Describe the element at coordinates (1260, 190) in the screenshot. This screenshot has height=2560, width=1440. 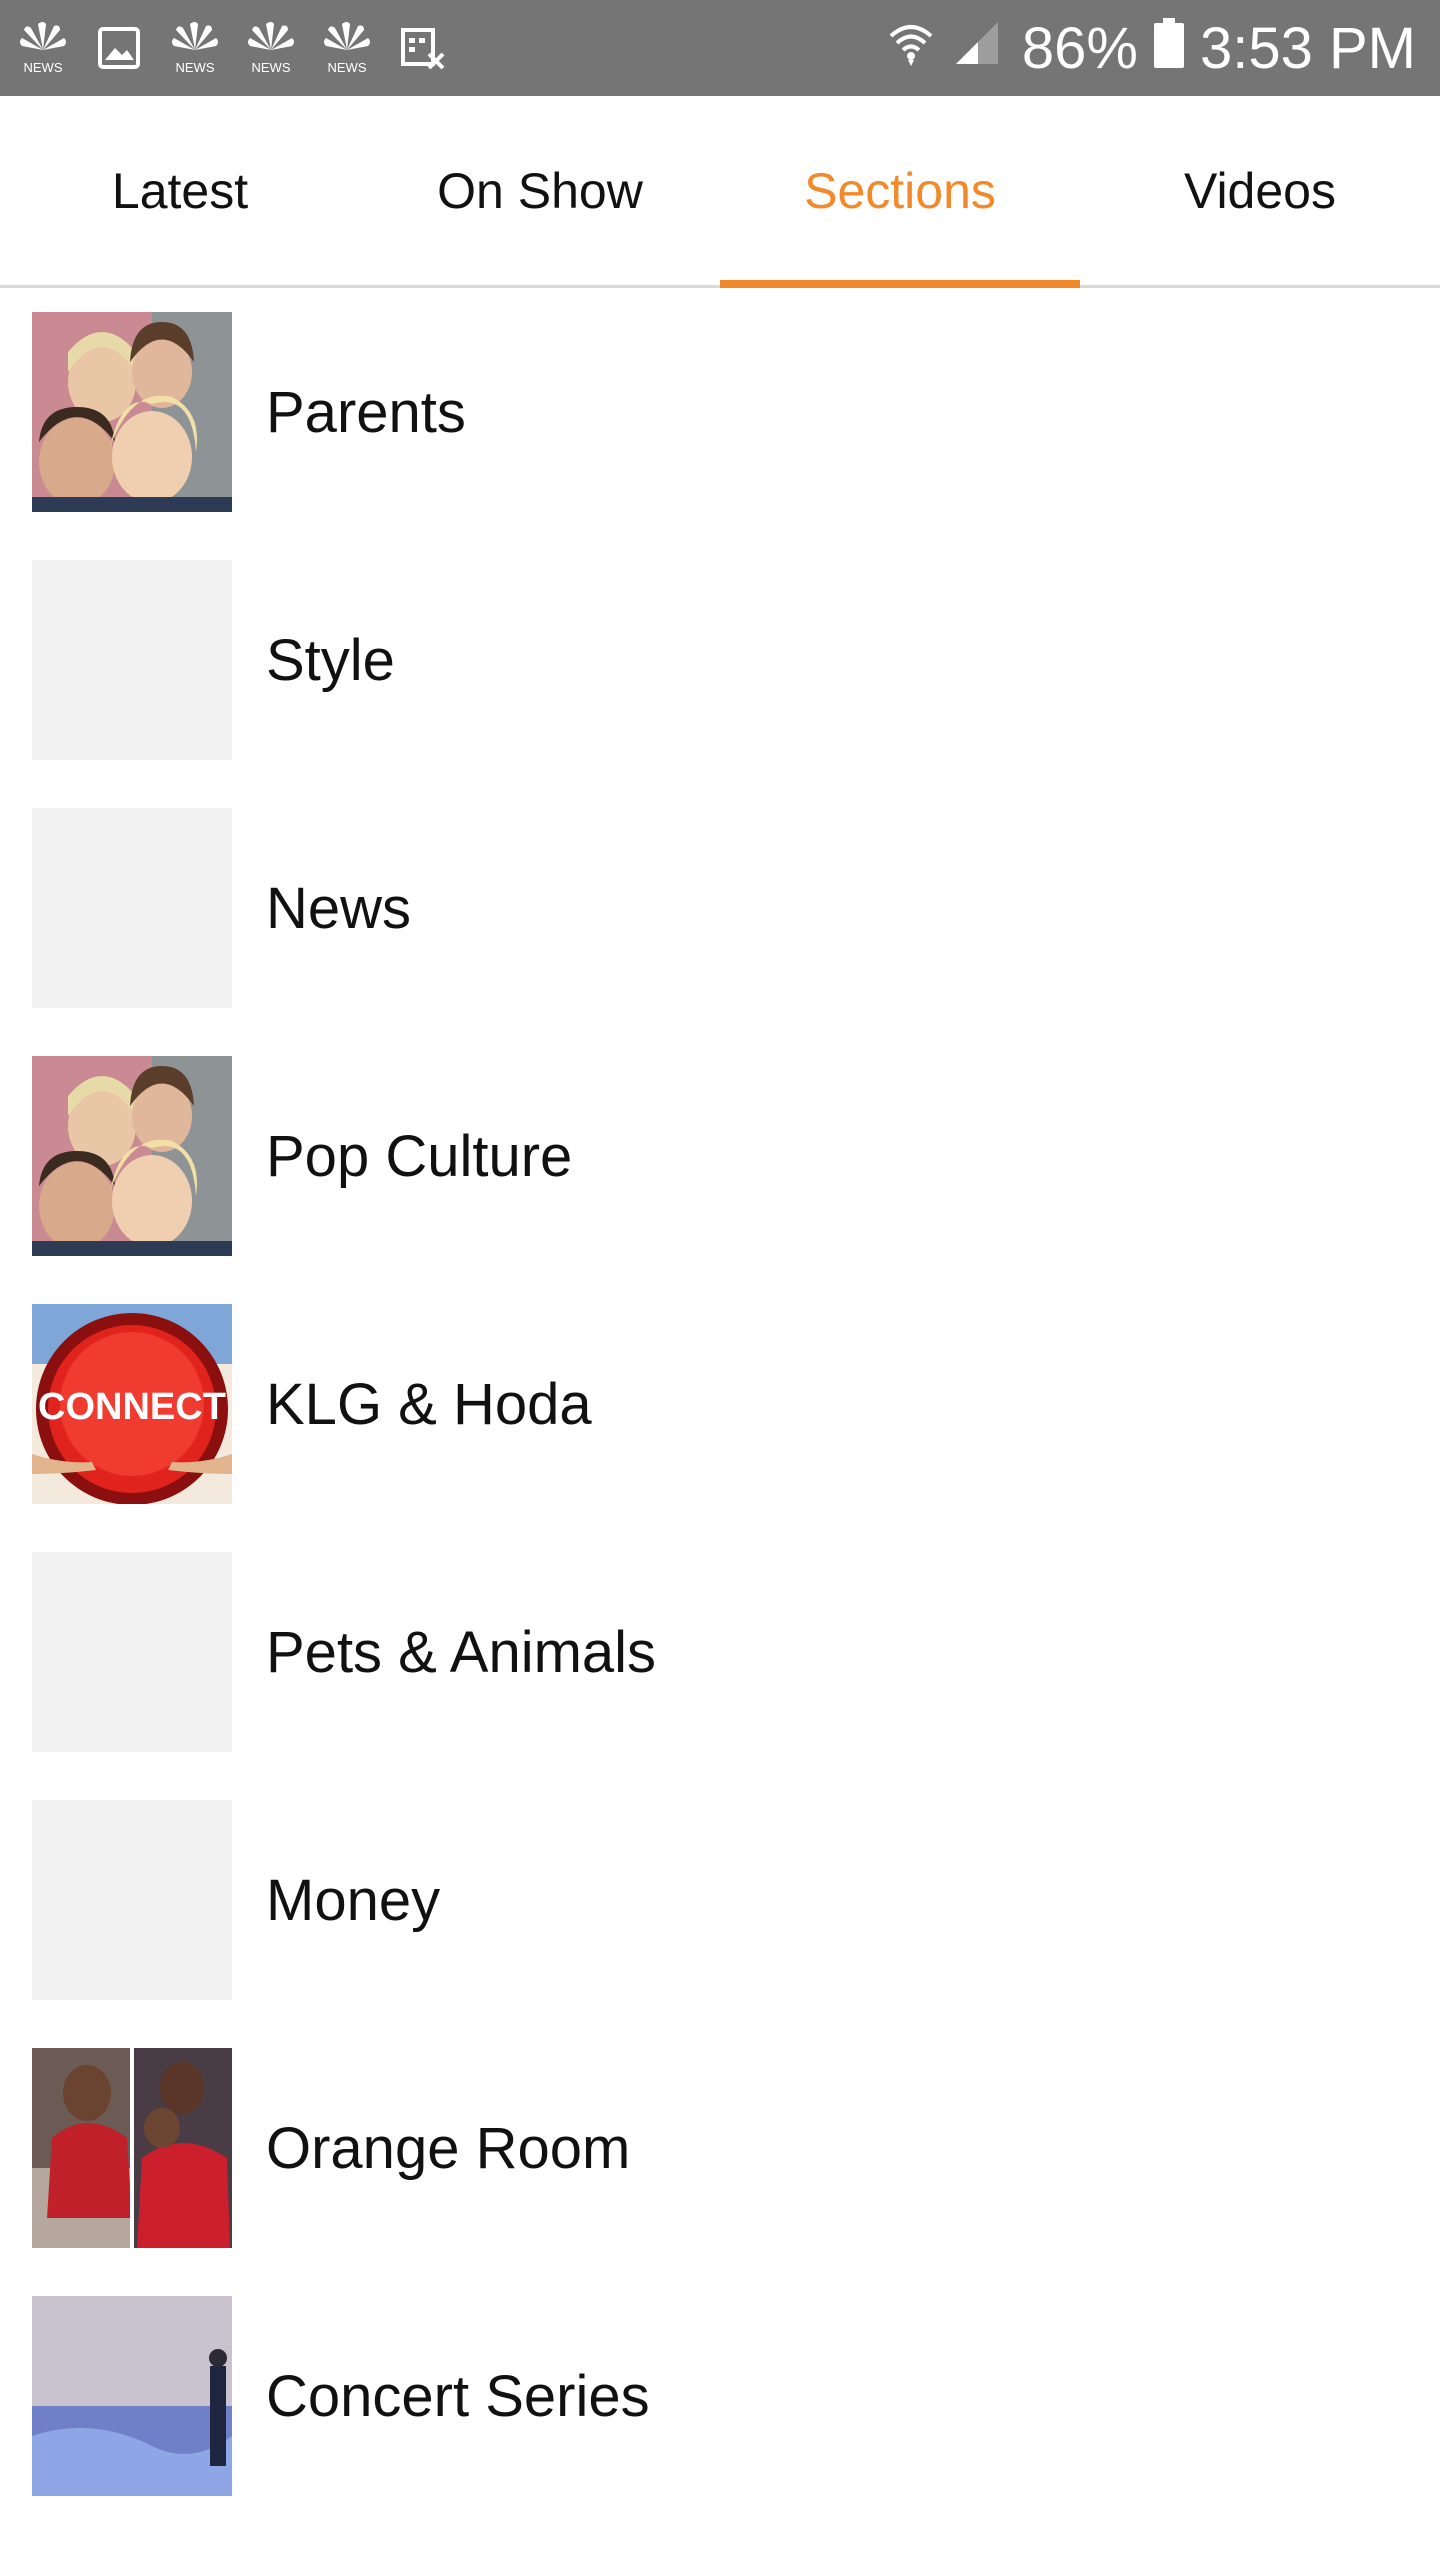
I see `tab-videos: Videos` at that location.